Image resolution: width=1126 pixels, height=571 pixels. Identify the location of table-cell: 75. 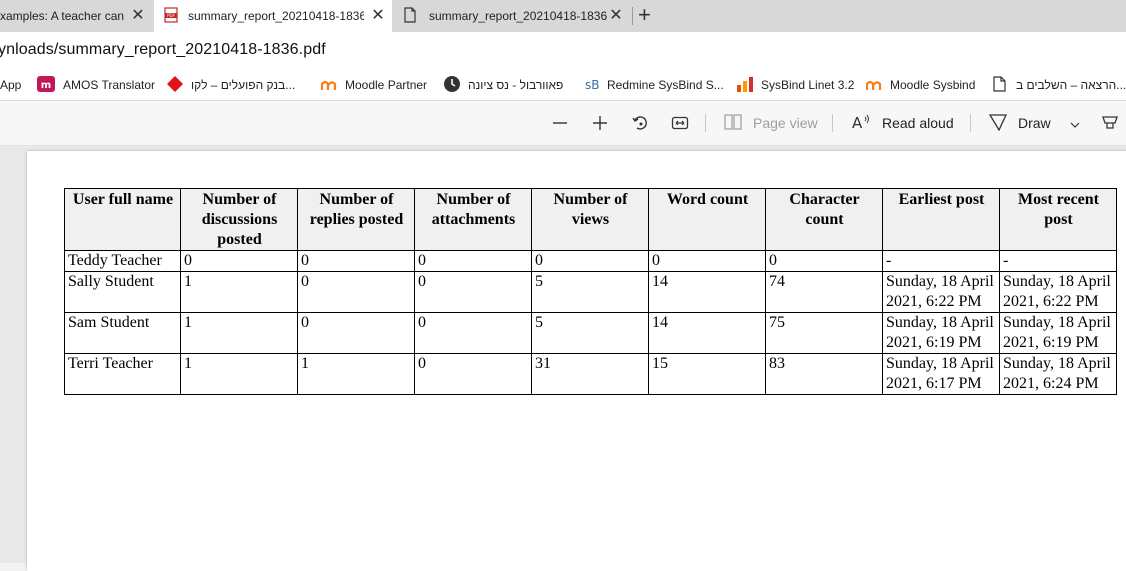
(824, 333).